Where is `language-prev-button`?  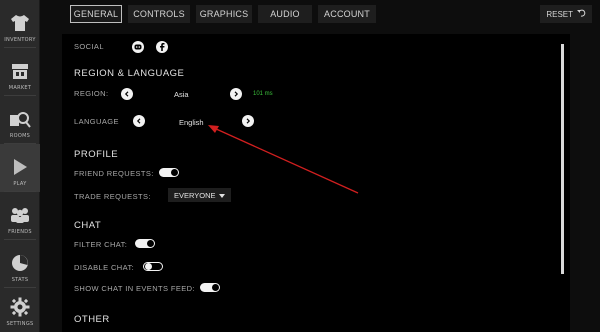
language-prev-button is located at coordinates (139, 121).